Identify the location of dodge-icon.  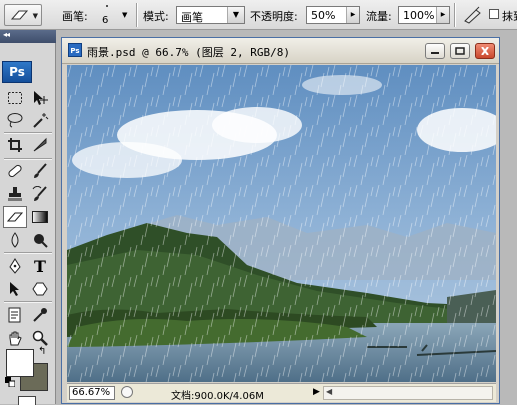
(41, 241).